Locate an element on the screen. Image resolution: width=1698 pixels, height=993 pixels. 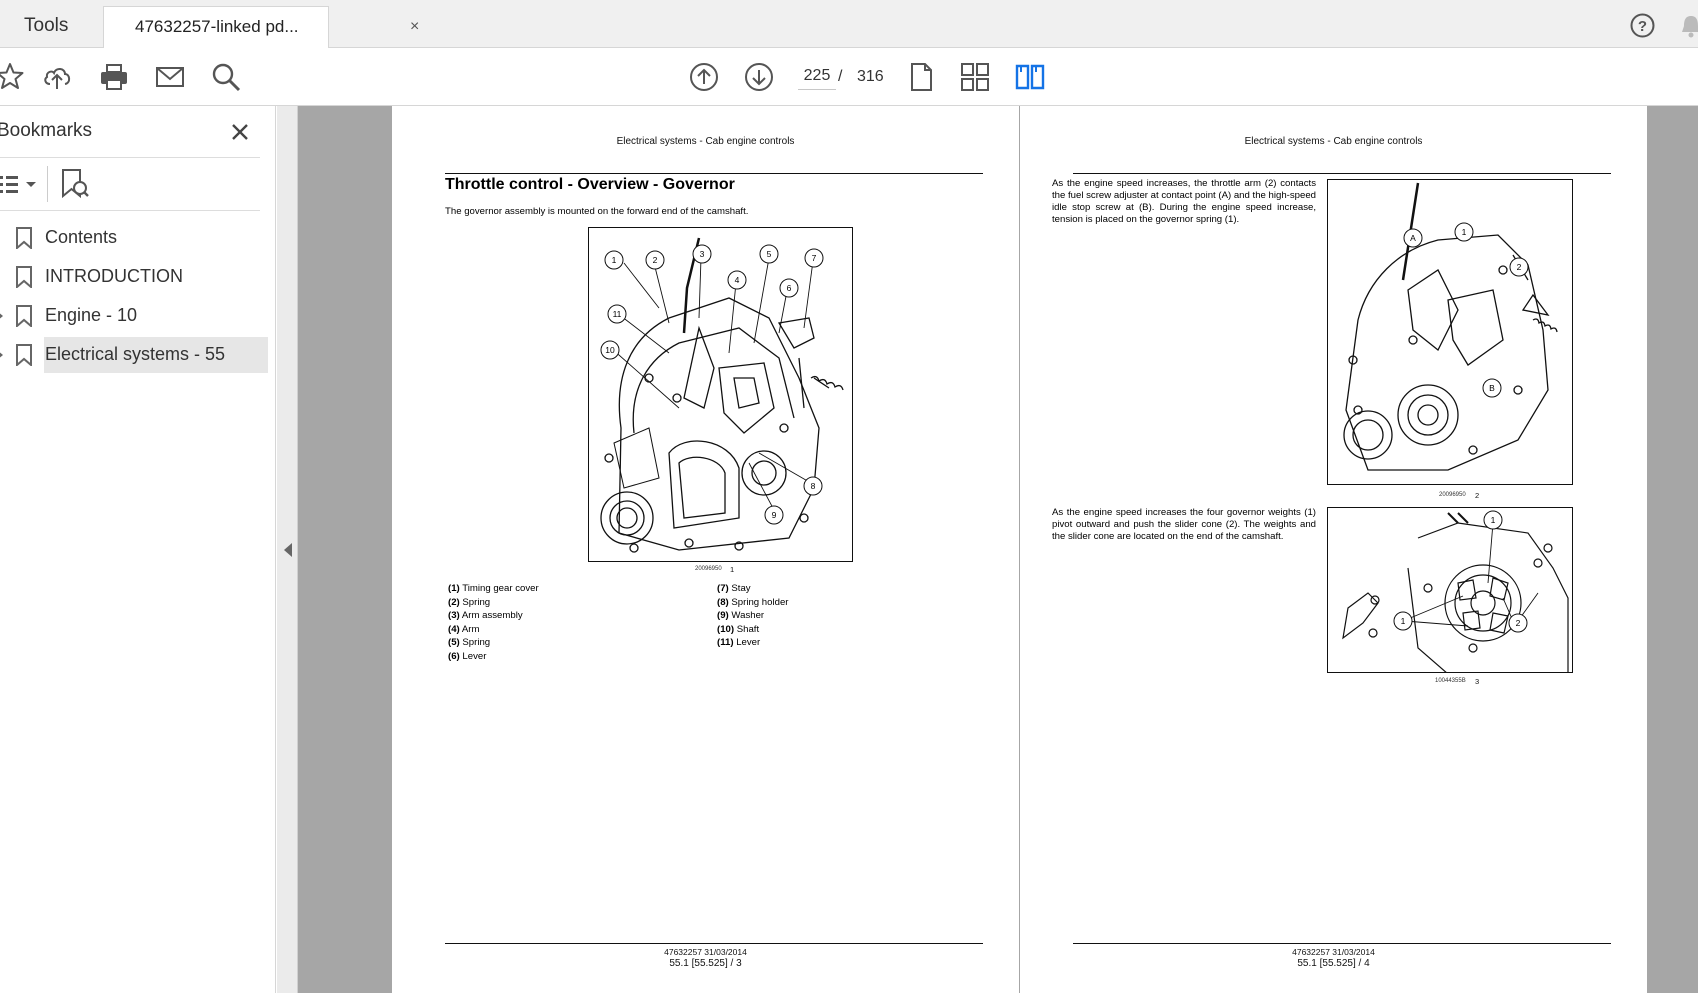
print-icon is located at coordinates (114, 77).